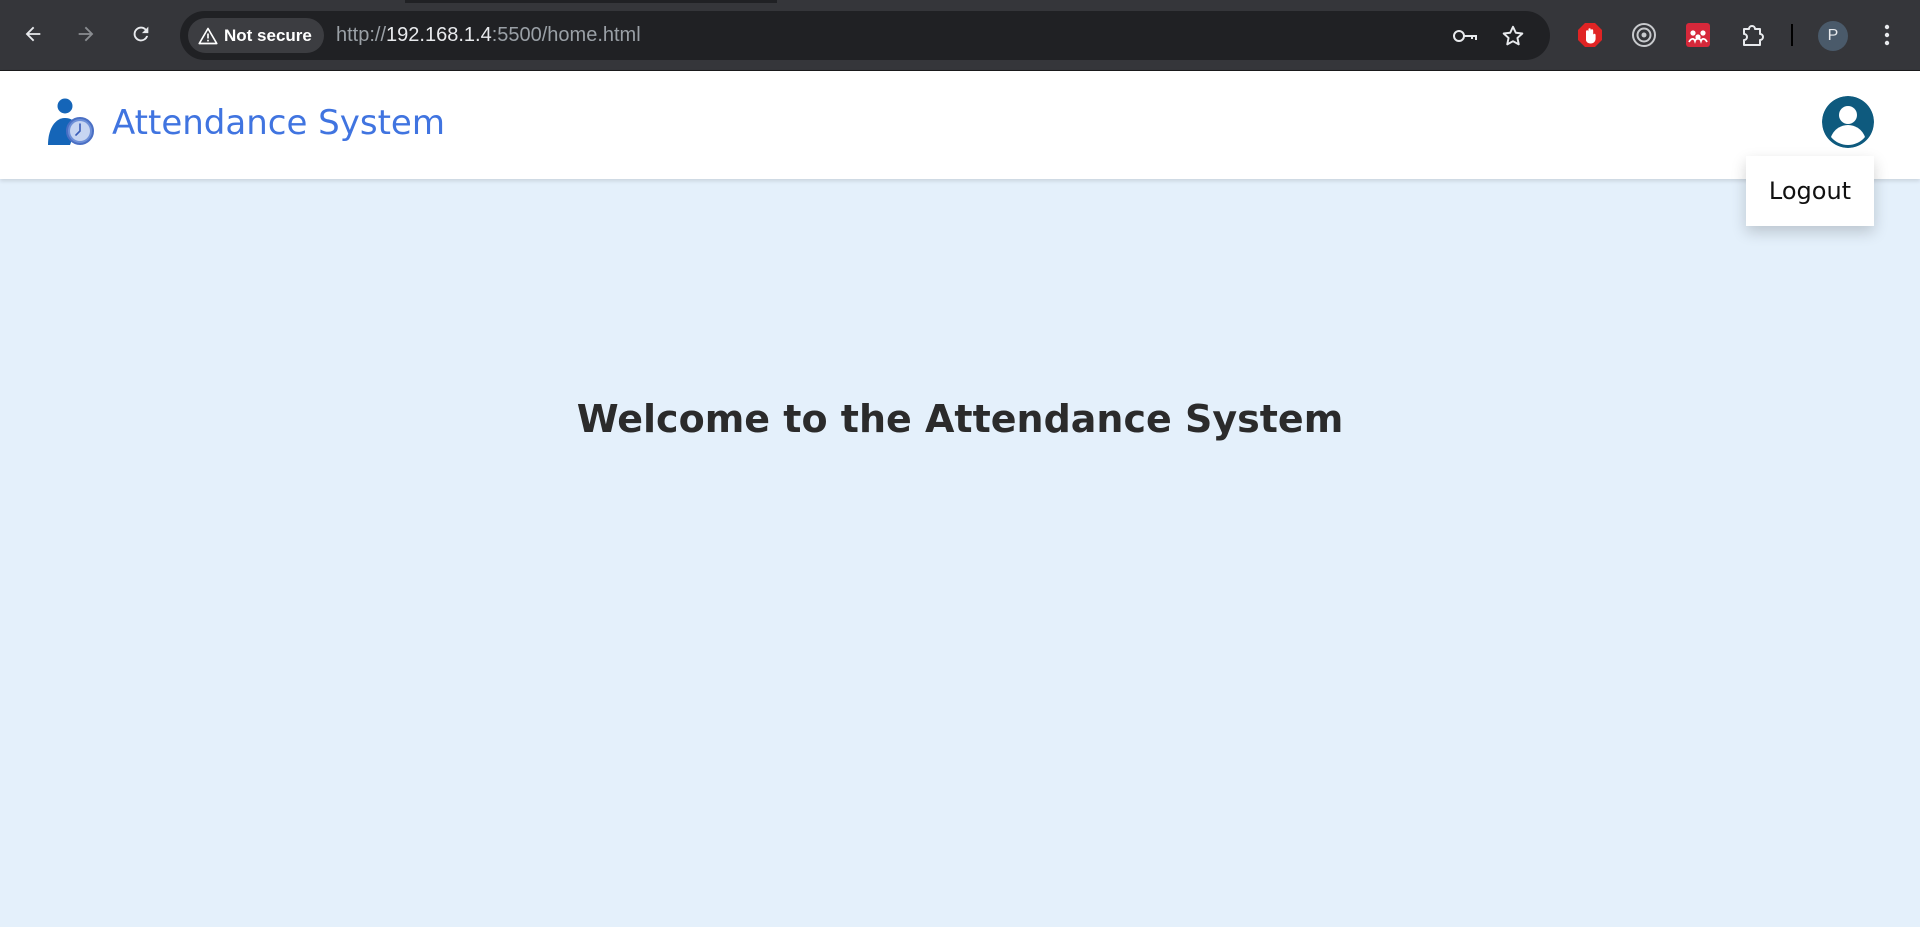 The width and height of the screenshot is (1920, 927). I want to click on key-icon, so click(1465, 36).